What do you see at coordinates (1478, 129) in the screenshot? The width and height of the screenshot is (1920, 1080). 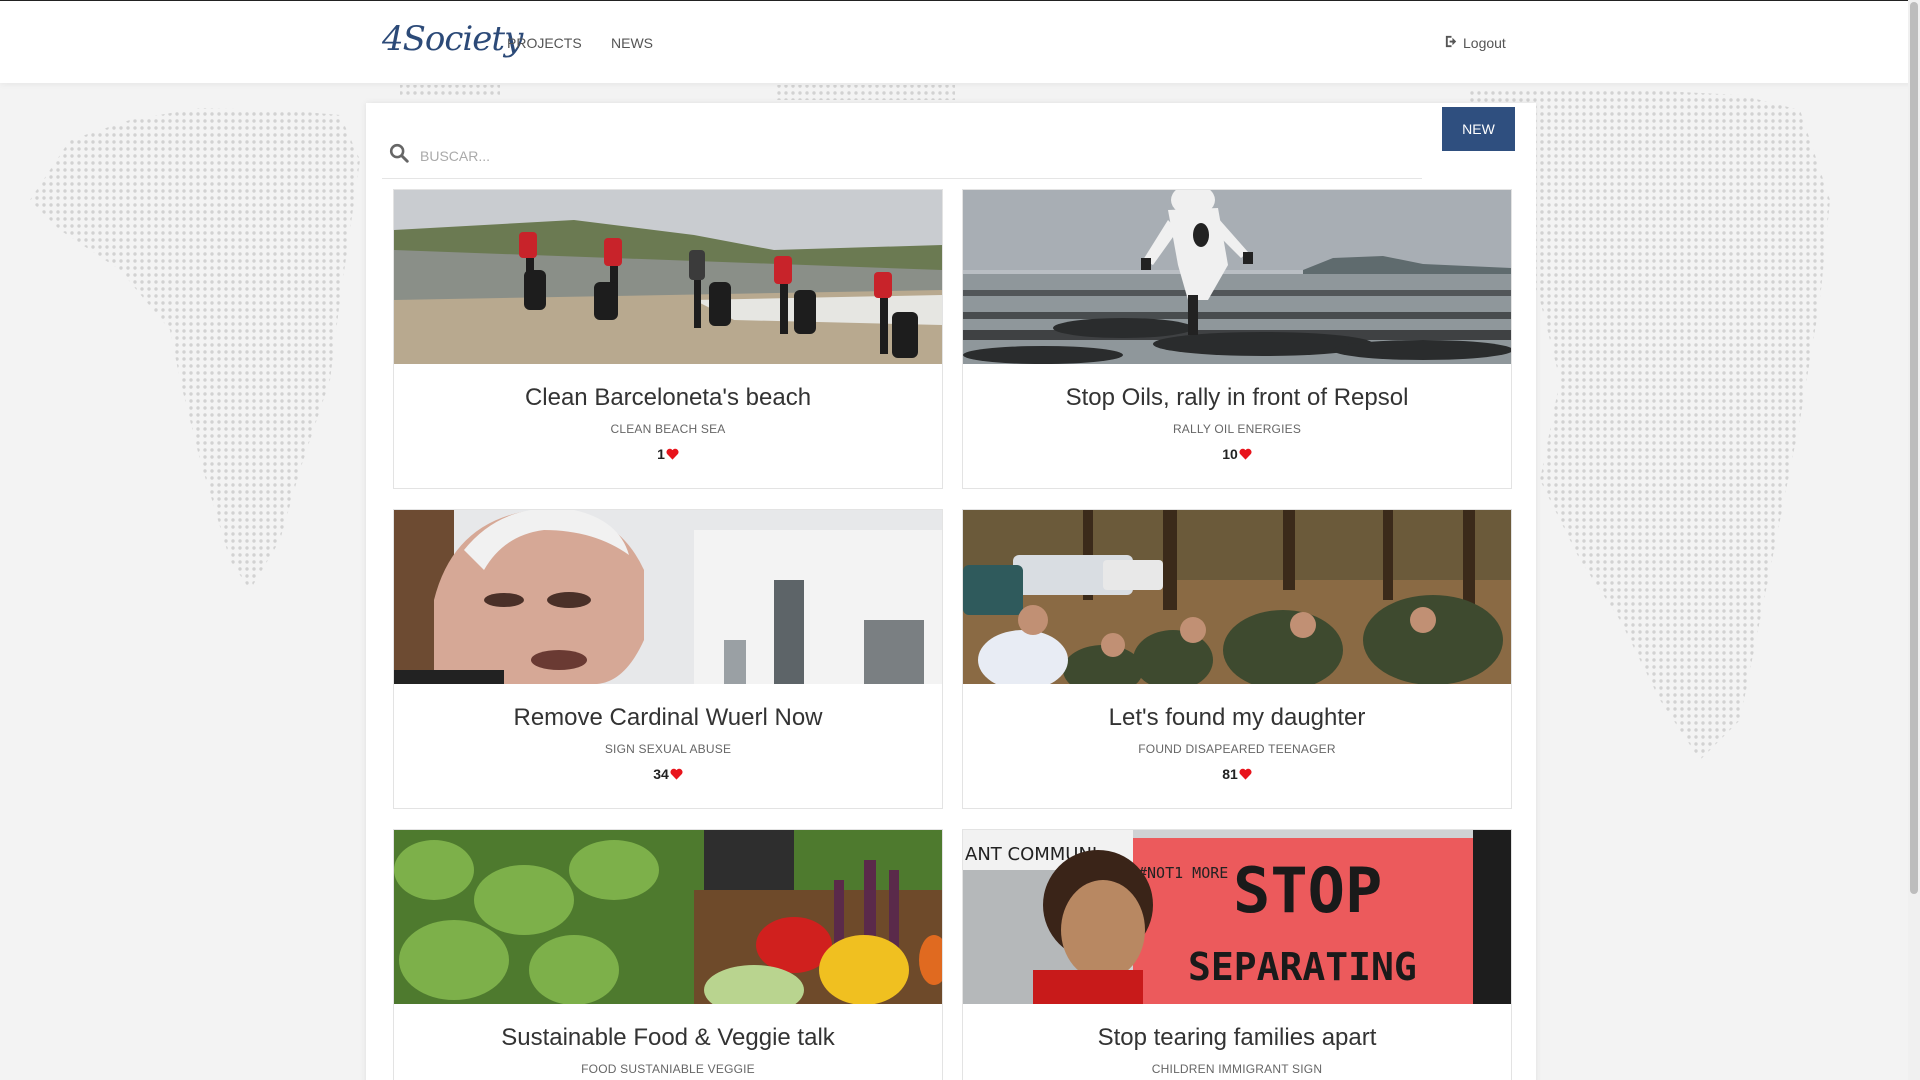 I see `new-project-button: NEW` at bounding box center [1478, 129].